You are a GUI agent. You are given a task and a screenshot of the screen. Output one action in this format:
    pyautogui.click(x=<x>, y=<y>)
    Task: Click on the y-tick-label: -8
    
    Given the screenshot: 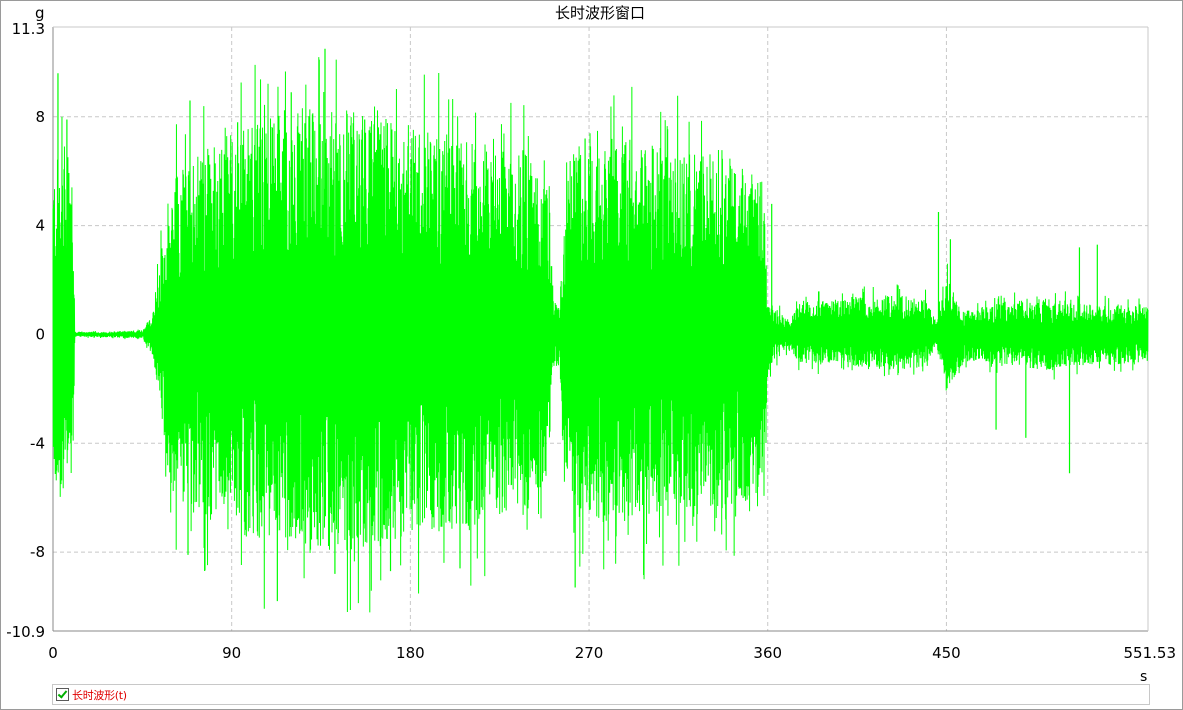 What is the action you would take?
    pyautogui.click(x=37, y=552)
    